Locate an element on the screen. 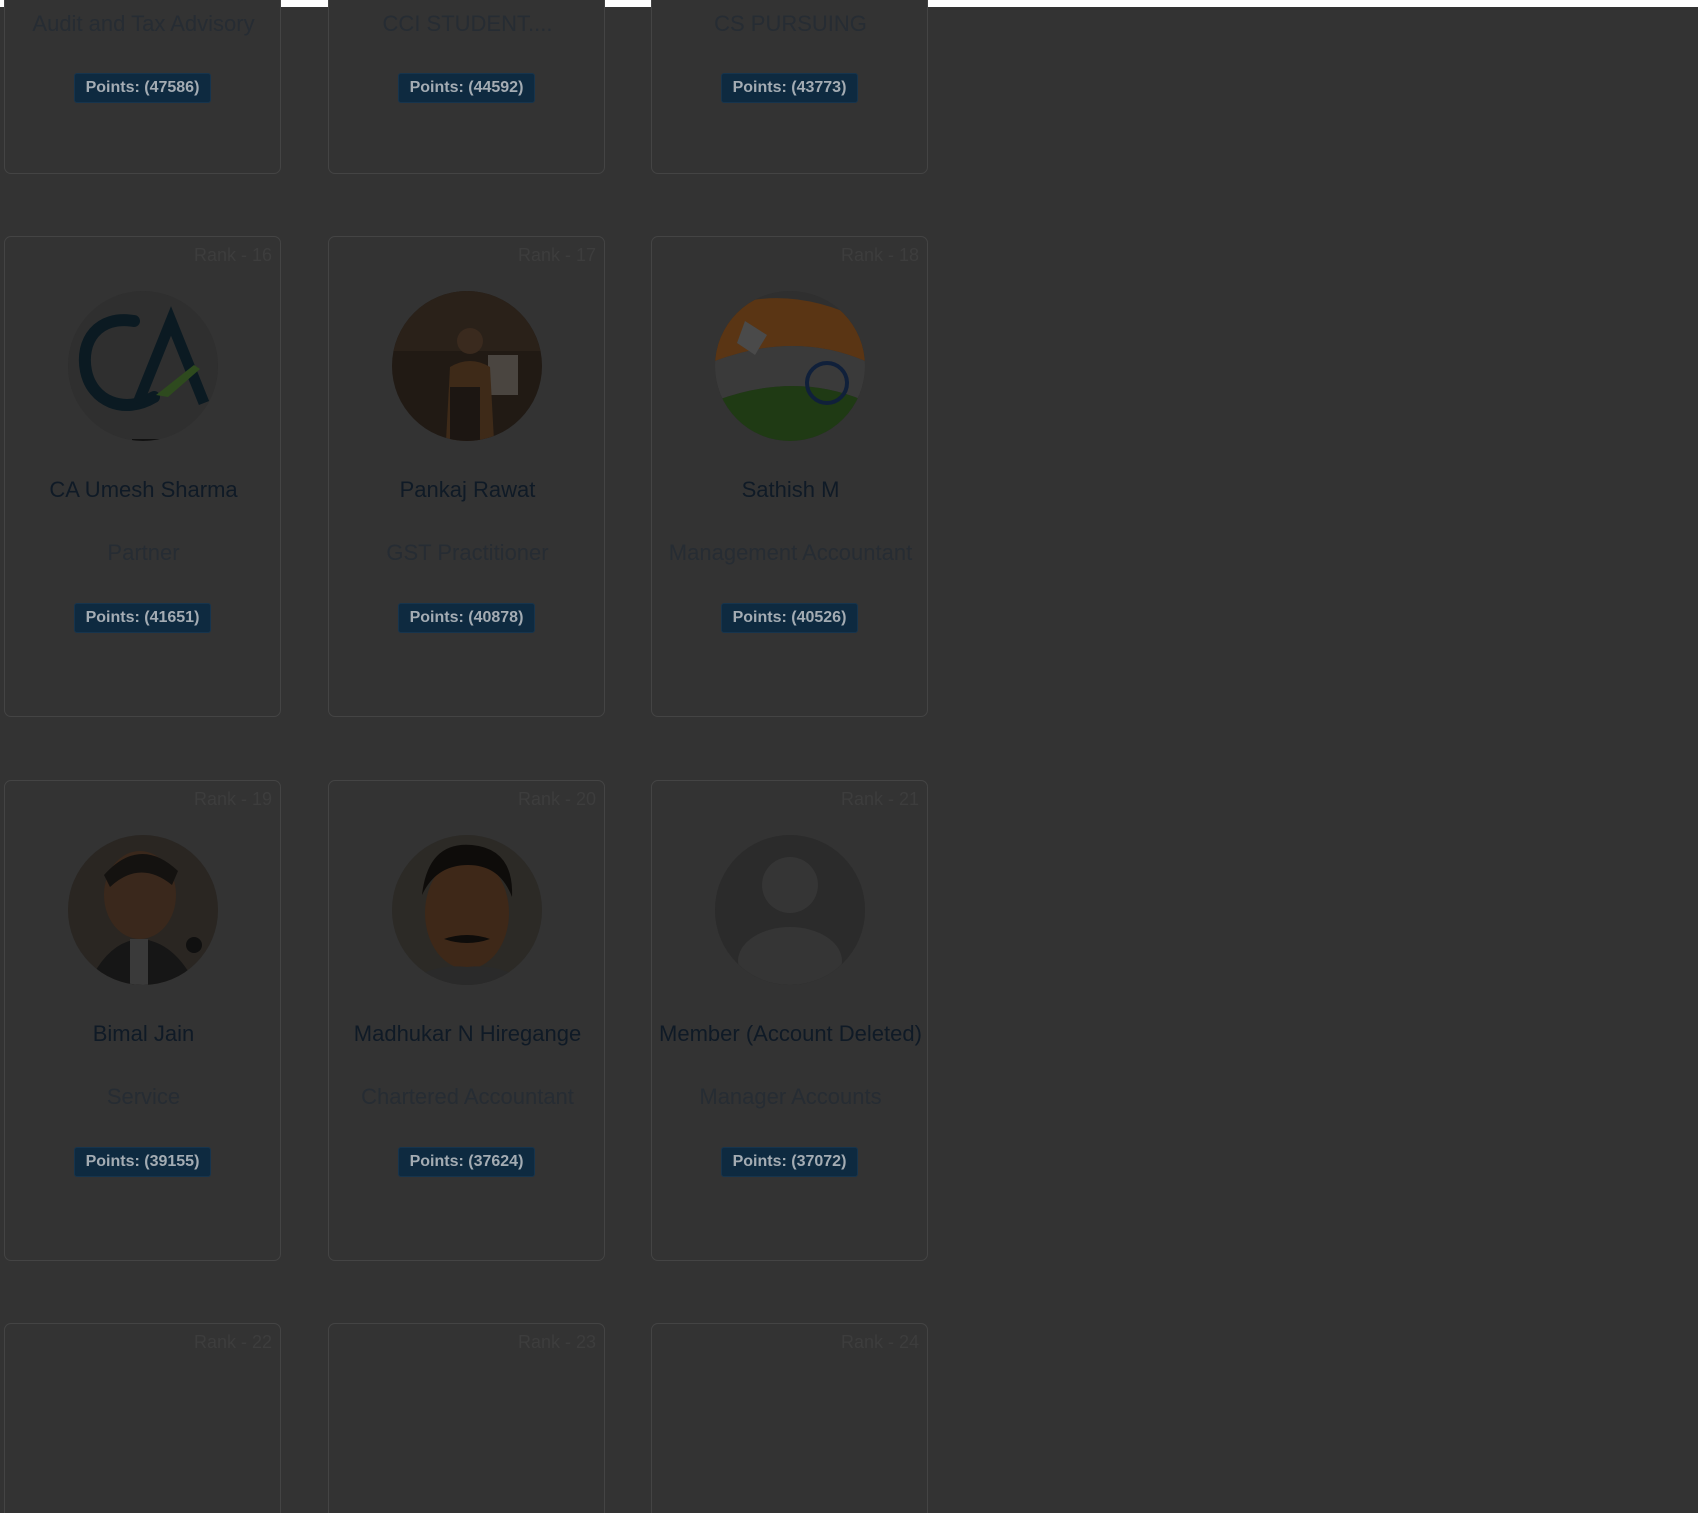  rank-label: Rank - 19 is located at coordinates (232, 799).